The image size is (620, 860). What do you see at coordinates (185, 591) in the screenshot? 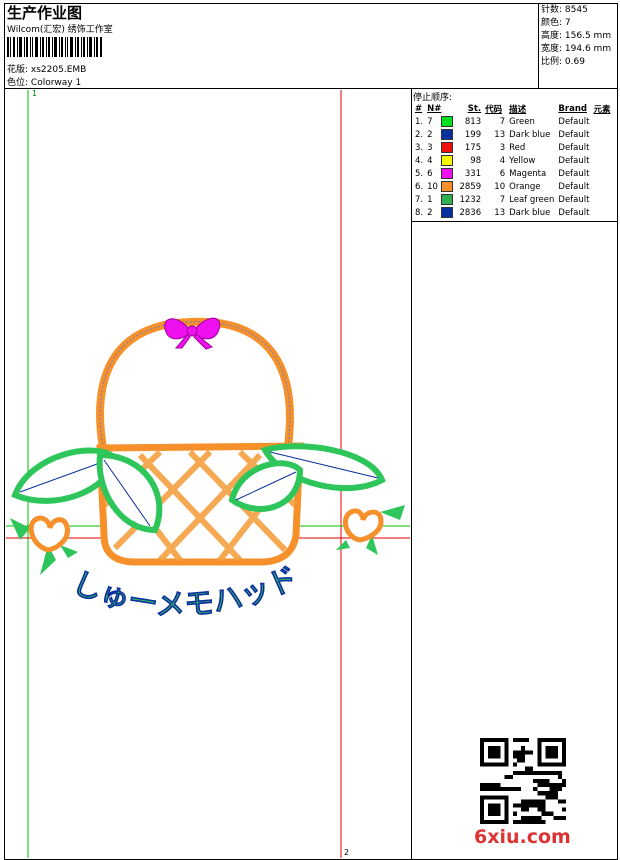
I see `design-lettering: しゅーメモハッド` at bounding box center [185, 591].